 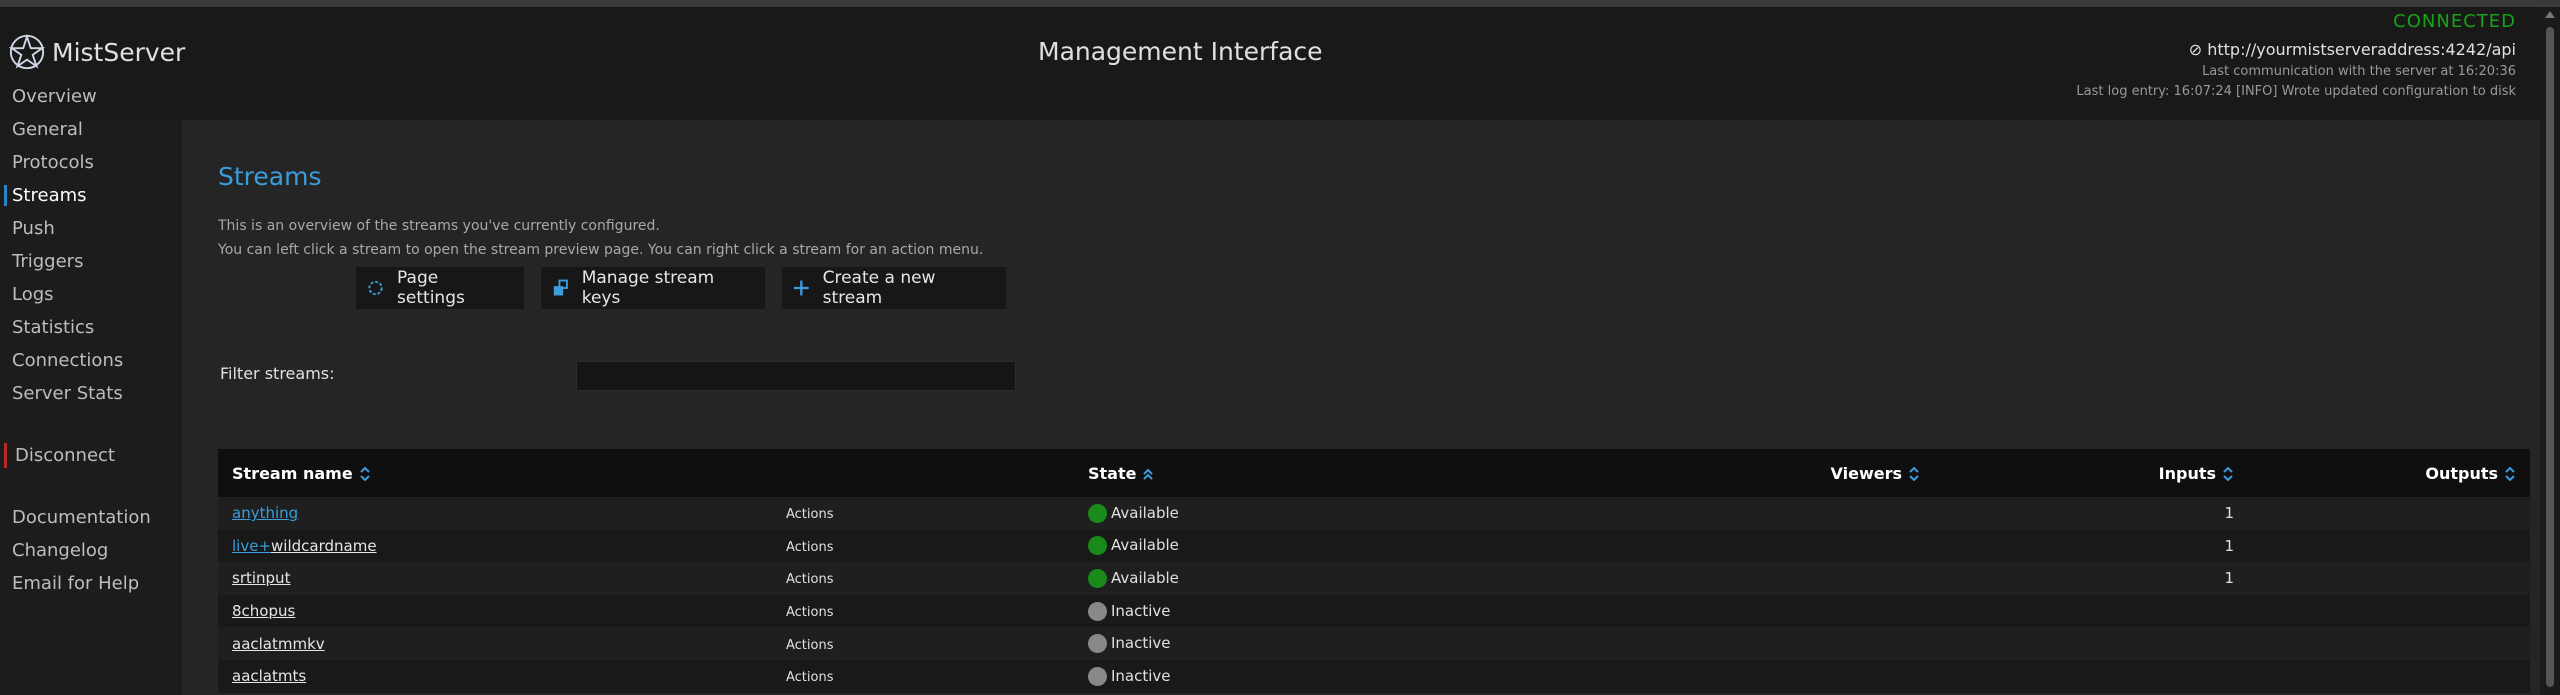 I want to click on page-title: Streams, so click(x=270, y=176).